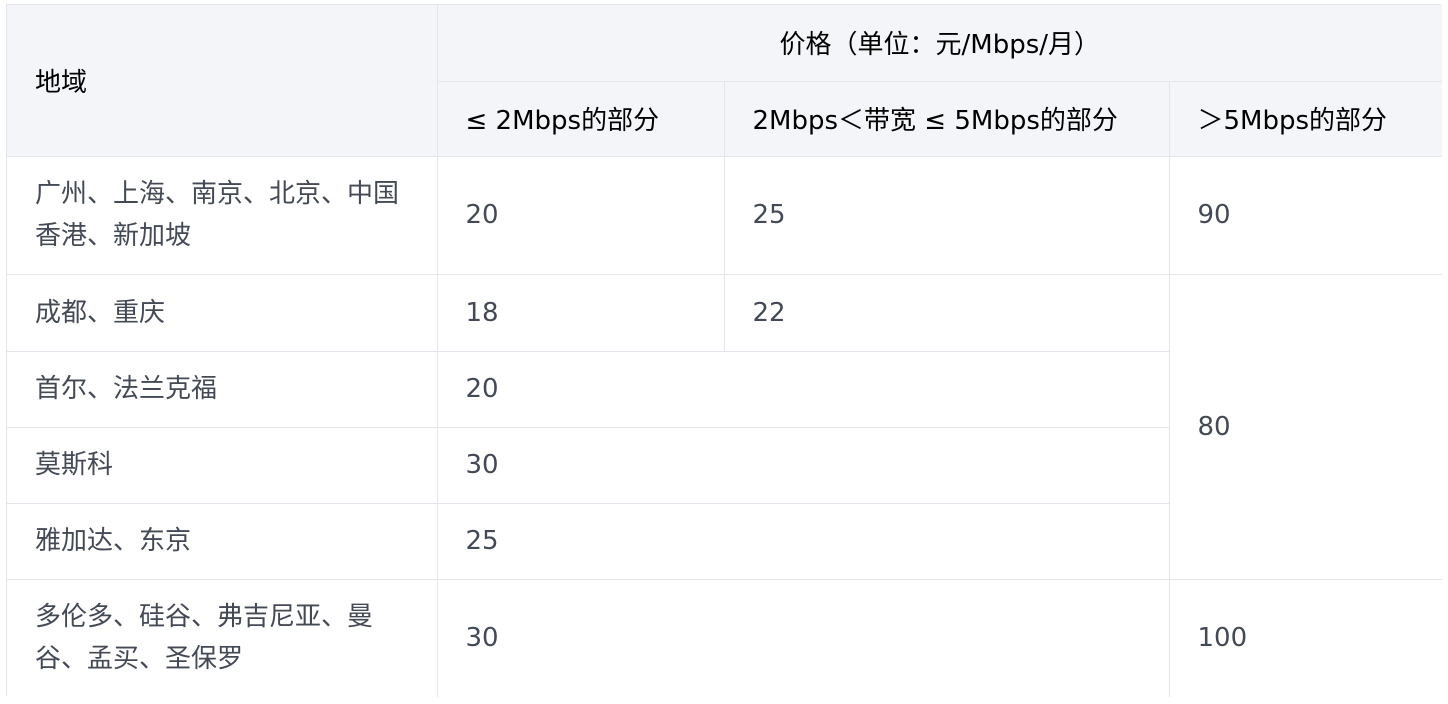  What do you see at coordinates (581, 118) in the screenshot?
I see `header-tier1: ≤ 2Mbps的部分` at bounding box center [581, 118].